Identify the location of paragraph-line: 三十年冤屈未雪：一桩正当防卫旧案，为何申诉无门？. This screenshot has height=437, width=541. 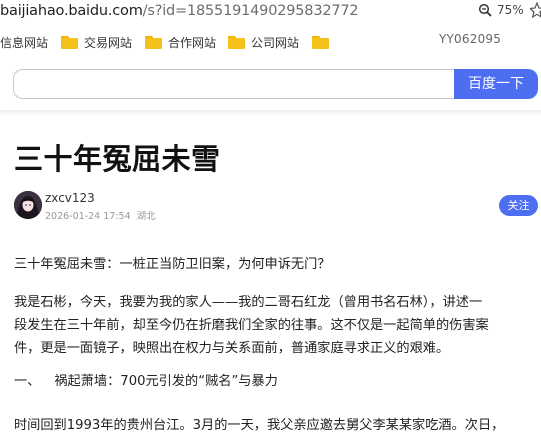
(172, 264).